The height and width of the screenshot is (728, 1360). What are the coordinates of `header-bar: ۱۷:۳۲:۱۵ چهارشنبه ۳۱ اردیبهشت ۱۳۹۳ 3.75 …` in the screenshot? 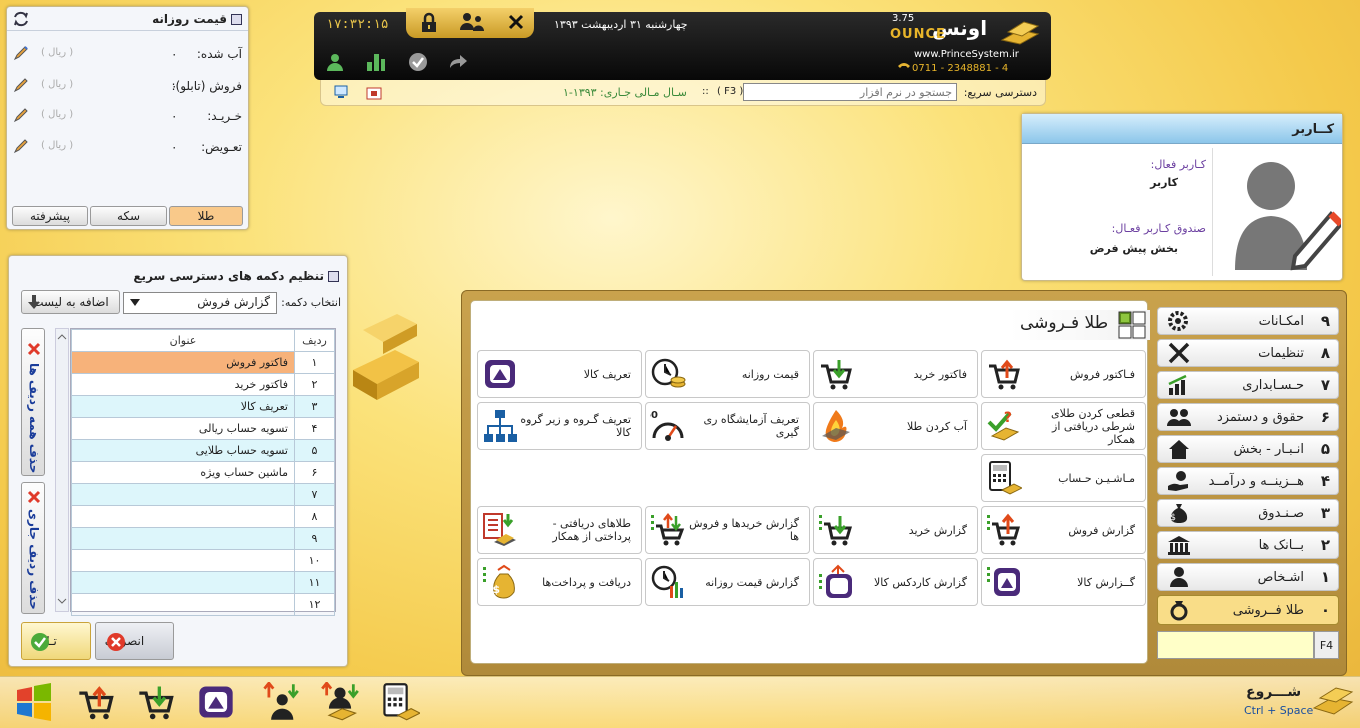 It's located at (682, 44).